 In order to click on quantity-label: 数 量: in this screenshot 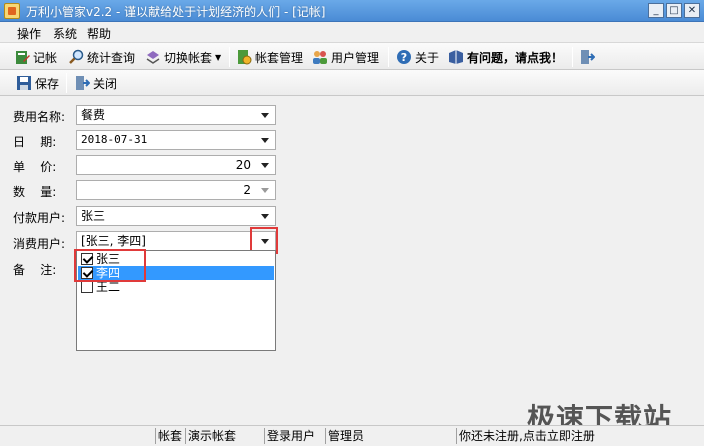, I will do `click(35, 192)`.